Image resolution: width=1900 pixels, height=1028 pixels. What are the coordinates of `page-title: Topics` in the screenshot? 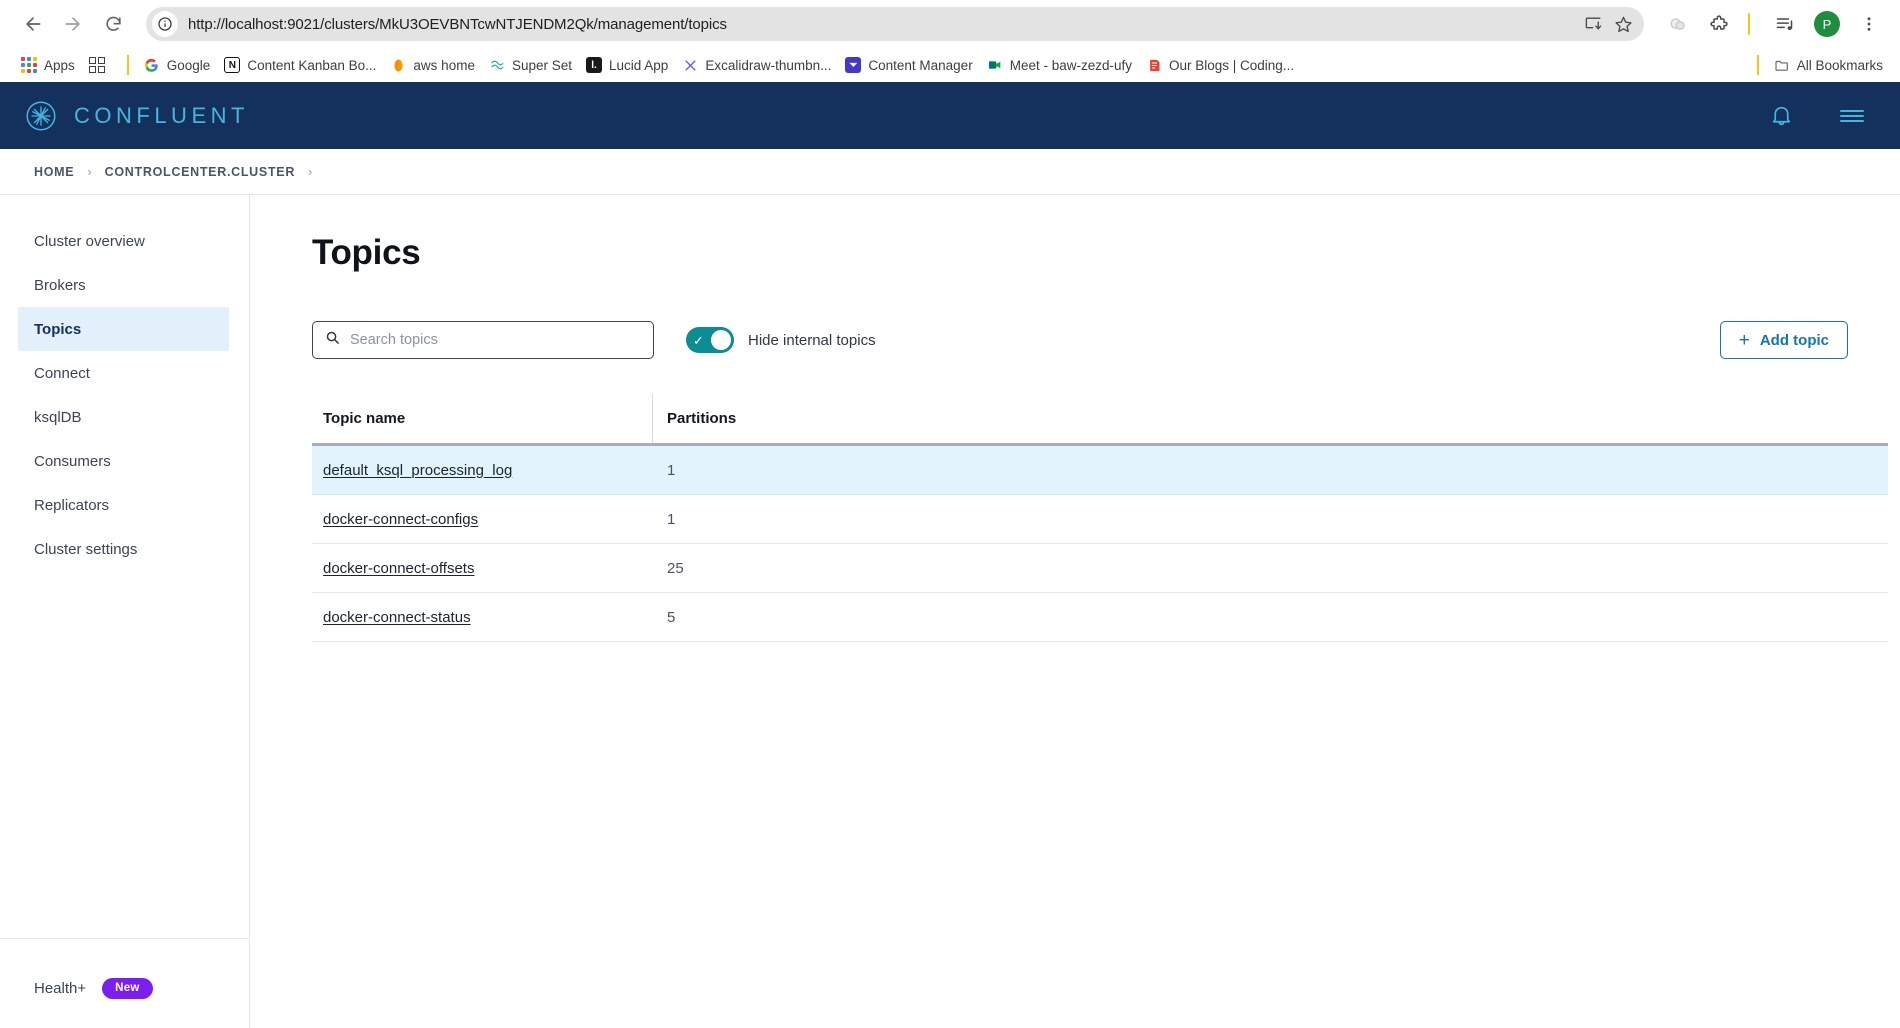 It's located at (366, 252).